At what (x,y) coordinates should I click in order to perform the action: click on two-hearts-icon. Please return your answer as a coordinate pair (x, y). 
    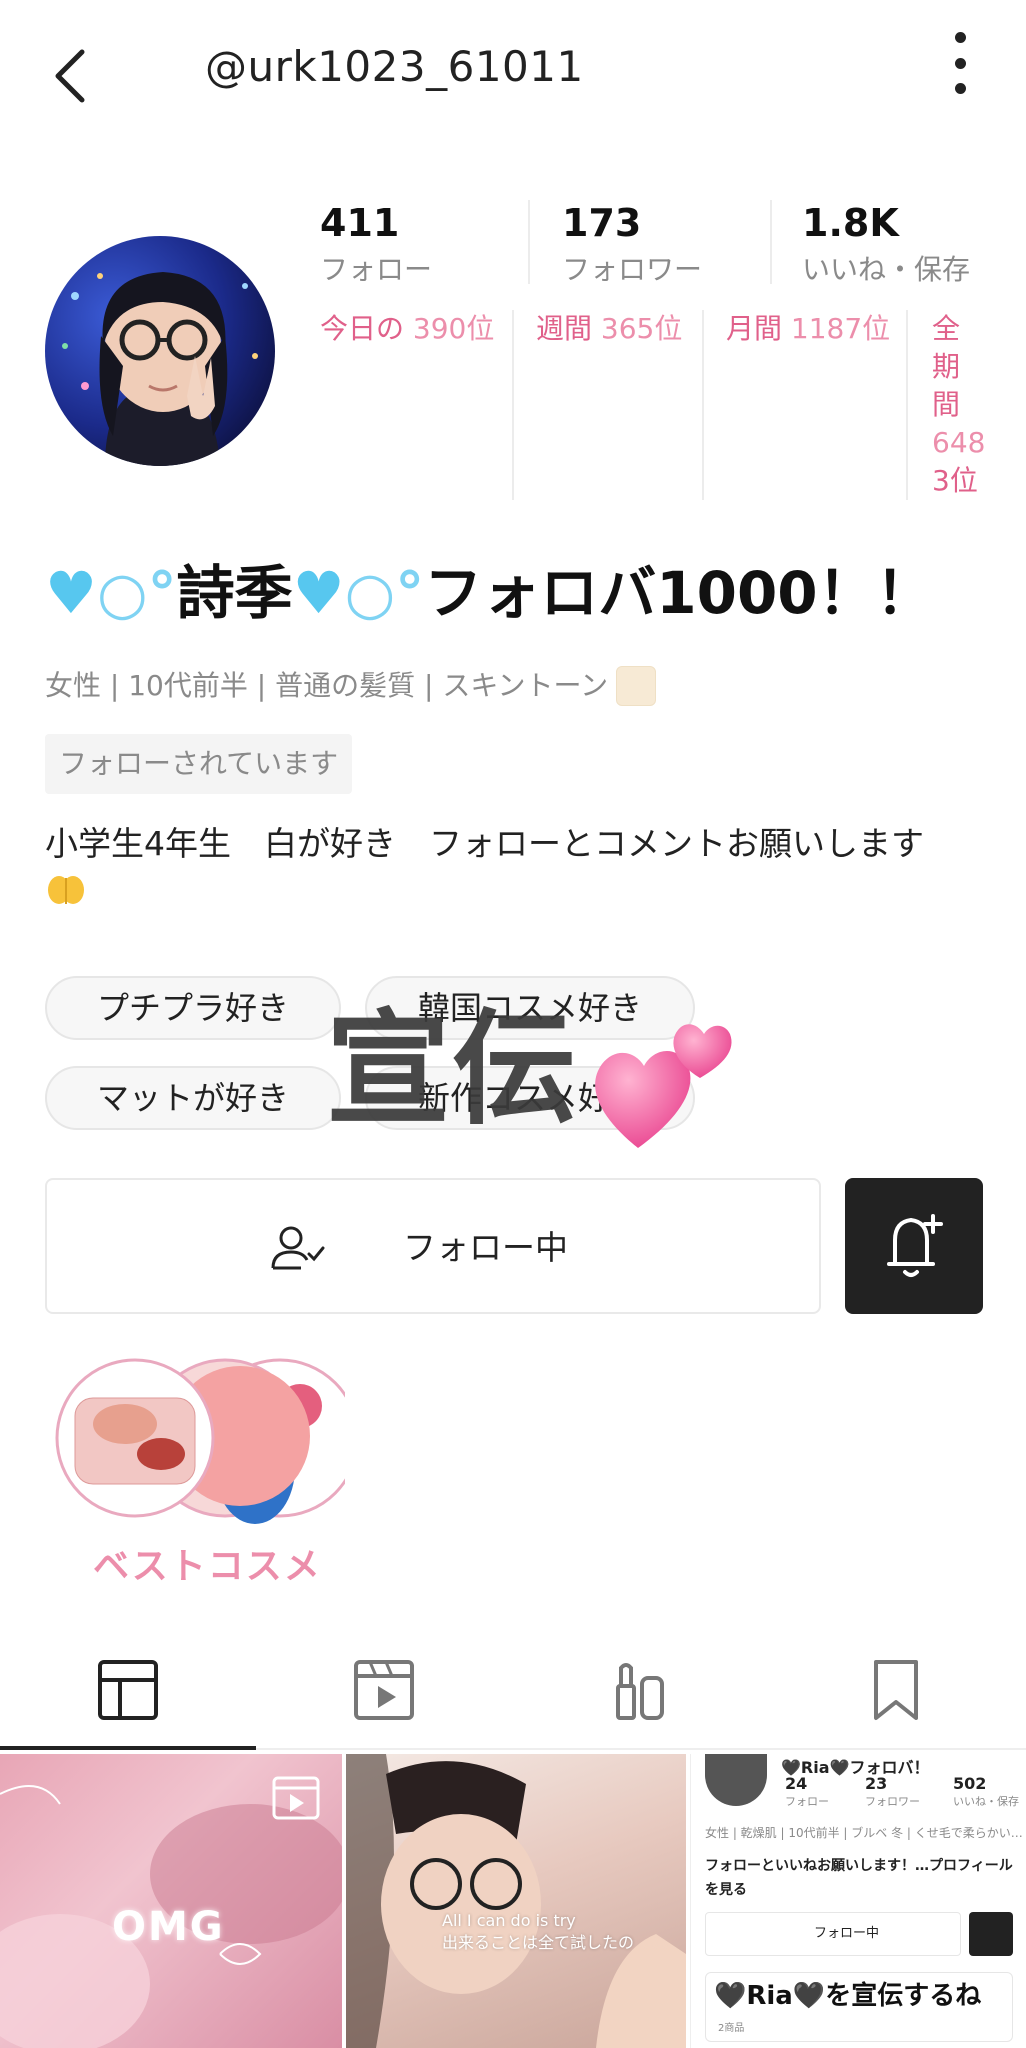
    Looking at the image, I should click on (663, 1078).